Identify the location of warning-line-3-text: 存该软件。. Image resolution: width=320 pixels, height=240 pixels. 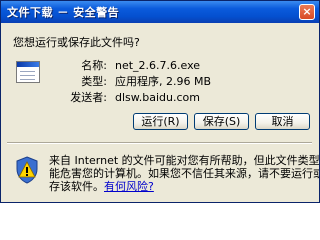
(76, 186).